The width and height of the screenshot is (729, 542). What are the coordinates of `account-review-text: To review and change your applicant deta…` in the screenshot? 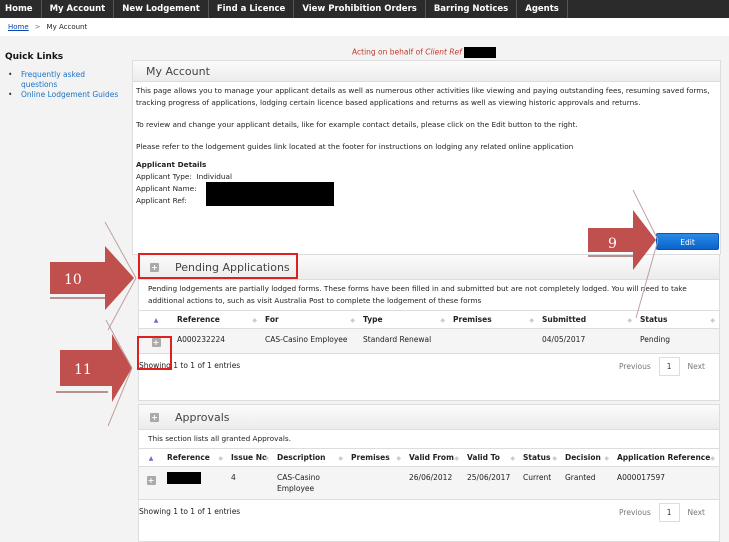 It's located at (357, 124).